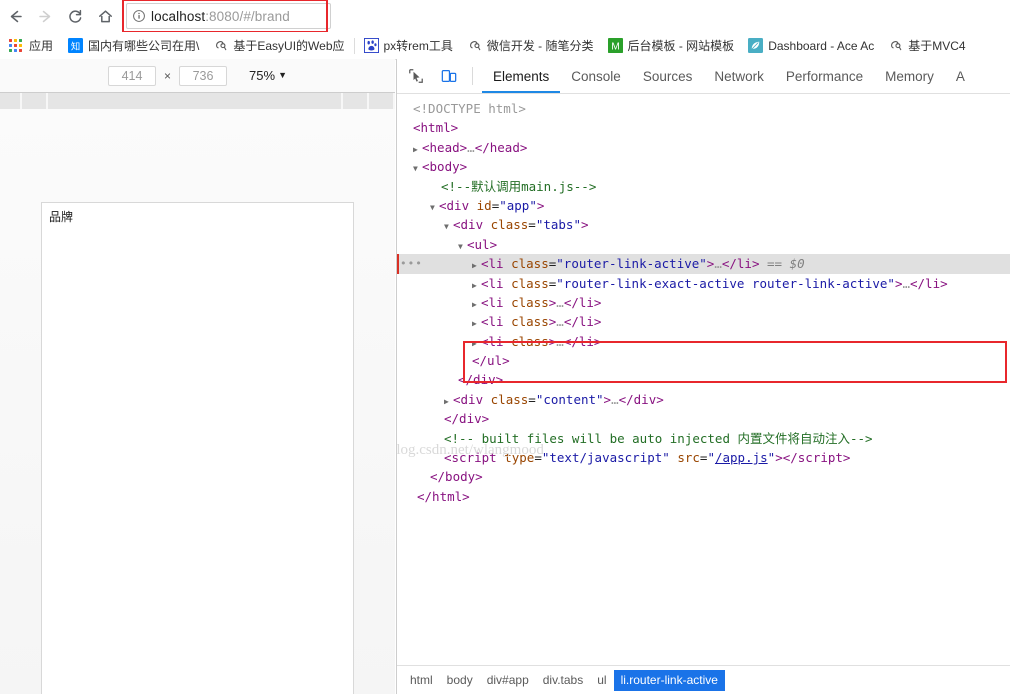 This screenshot has width=1010, height=694. I want to click on page-title: 品牌, so click(61, 217).